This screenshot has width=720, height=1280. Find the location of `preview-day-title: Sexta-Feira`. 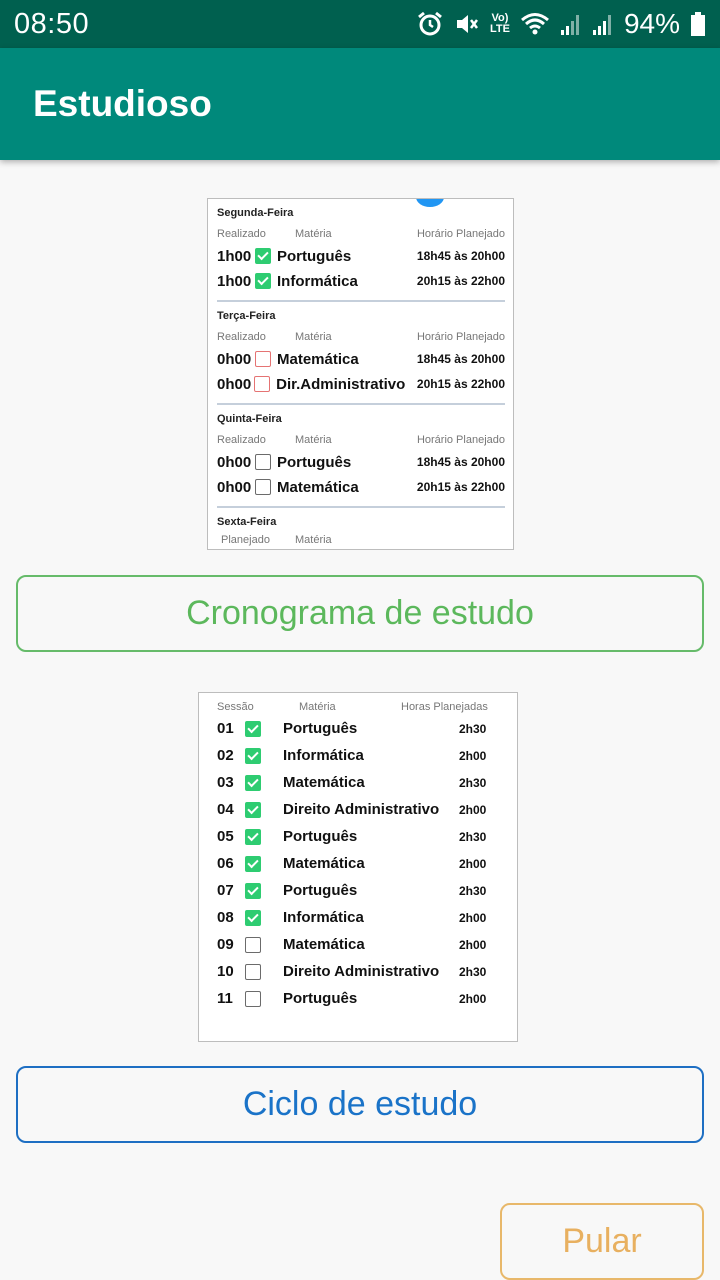

preview-day-title: Sexta-Feira is located at coordinates (247, 522).